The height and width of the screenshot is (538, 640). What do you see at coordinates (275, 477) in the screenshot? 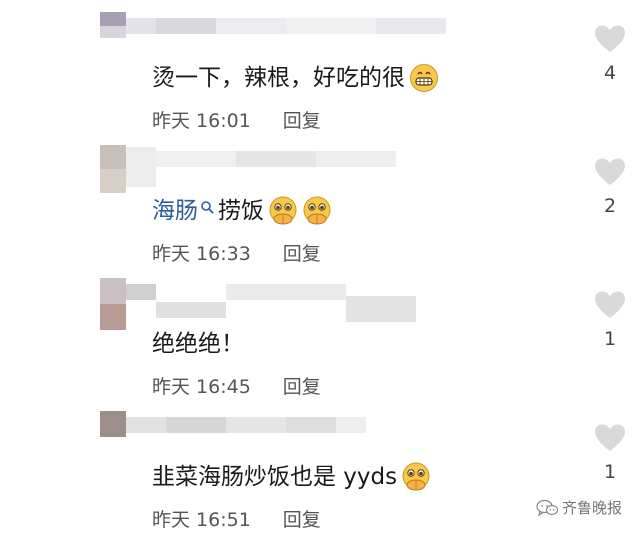
I see `comment-text-content: 韭菜海肠炒饭也是 yyds` at bounding box center [275, 477].